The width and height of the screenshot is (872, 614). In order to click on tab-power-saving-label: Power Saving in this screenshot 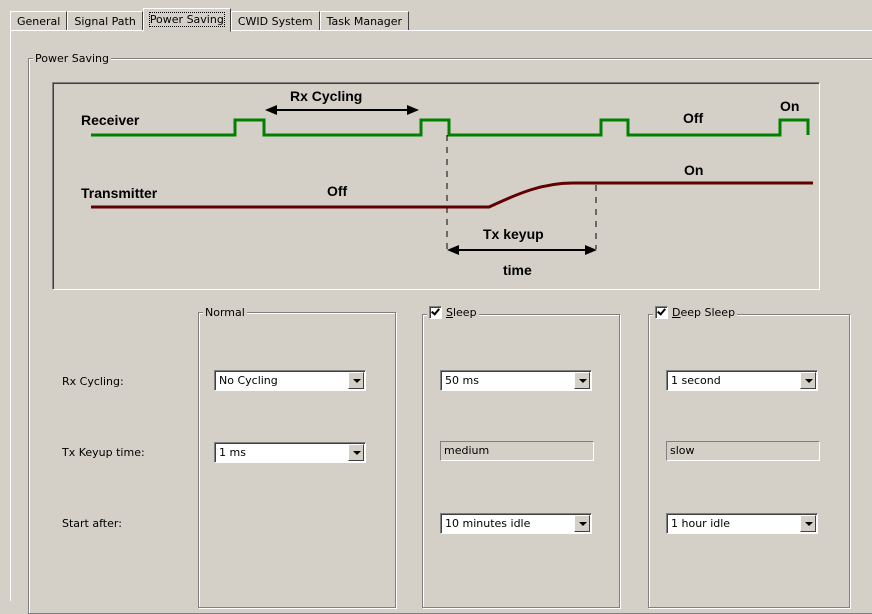, I will do `click(186, 19)`.